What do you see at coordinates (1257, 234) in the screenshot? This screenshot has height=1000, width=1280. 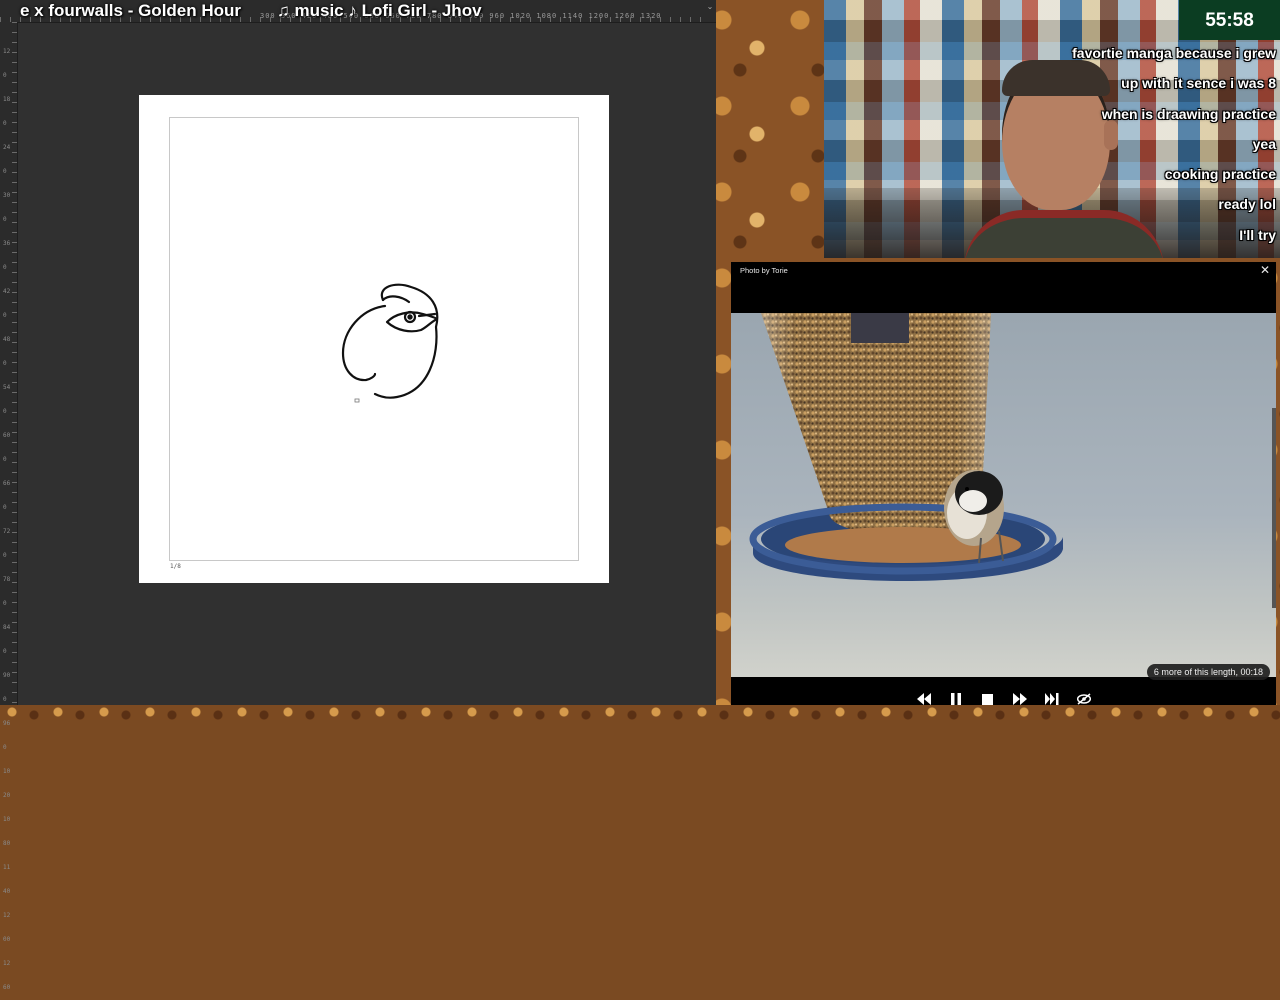 I see `chat-message: I'll try` at bounding box center [1257, 234].